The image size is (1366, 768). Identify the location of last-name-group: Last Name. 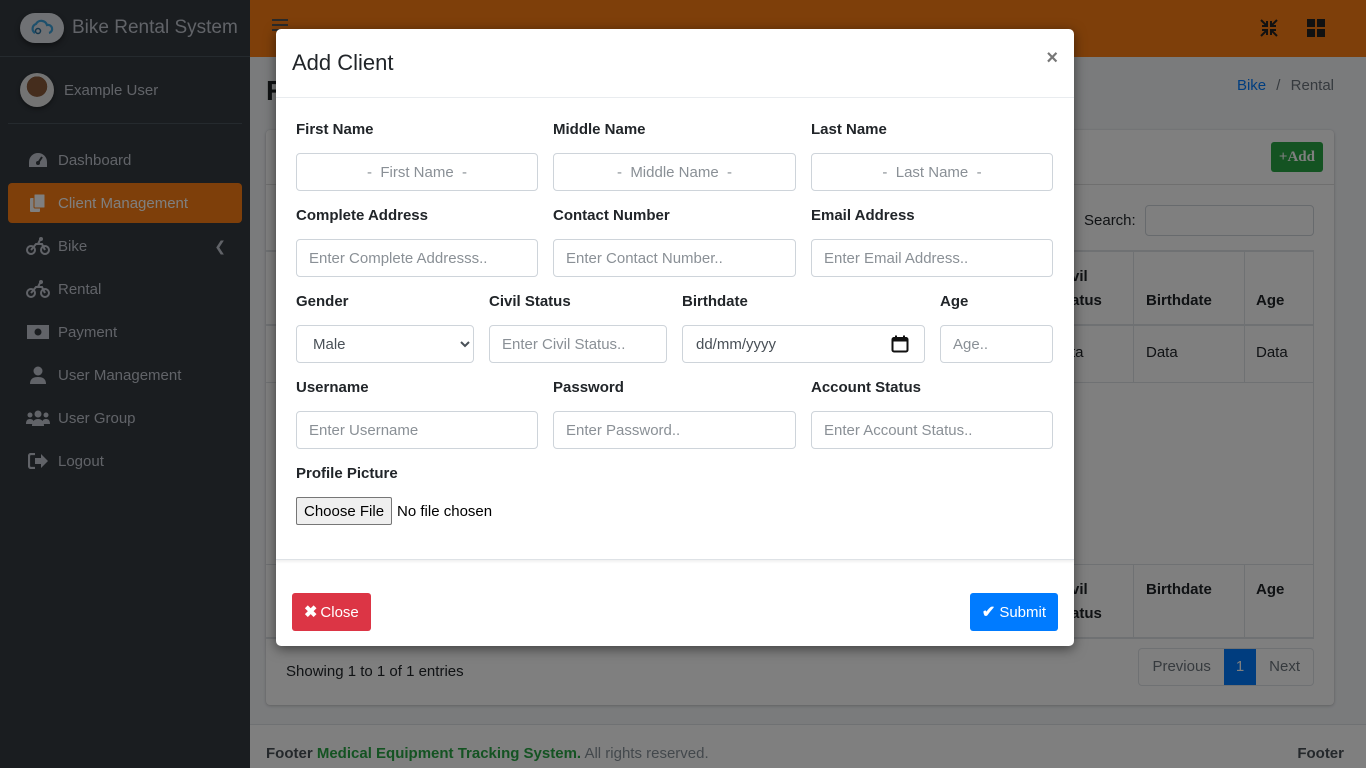
(932, 156).